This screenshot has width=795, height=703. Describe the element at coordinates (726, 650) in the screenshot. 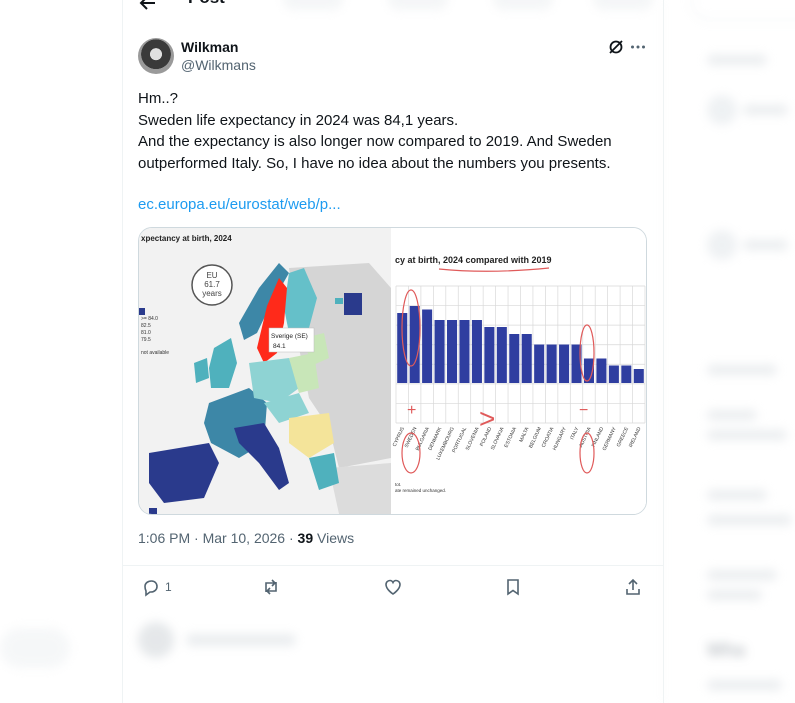

I see `sidebar-heading-blurred: Wha` at that location.